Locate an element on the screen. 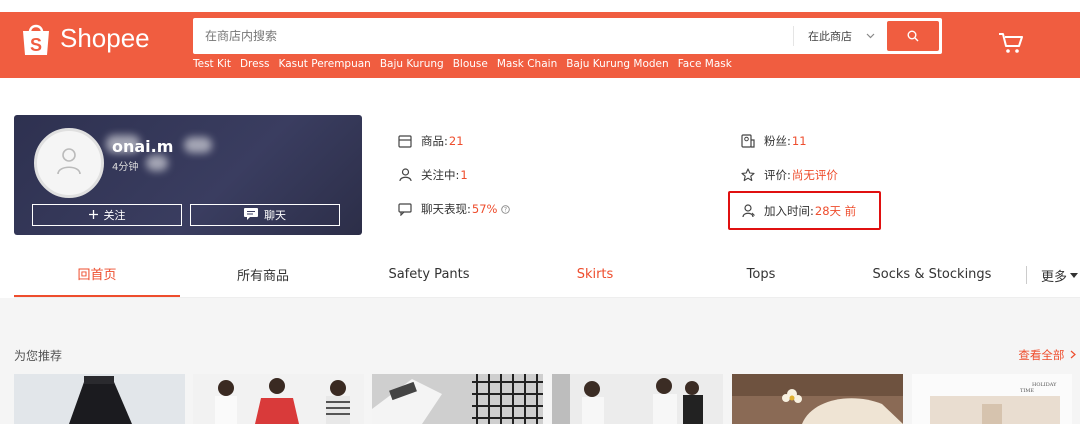 The width and height of the screenshot is (1080, 424). stat-value: 11 is located at coordinates (799, 141).